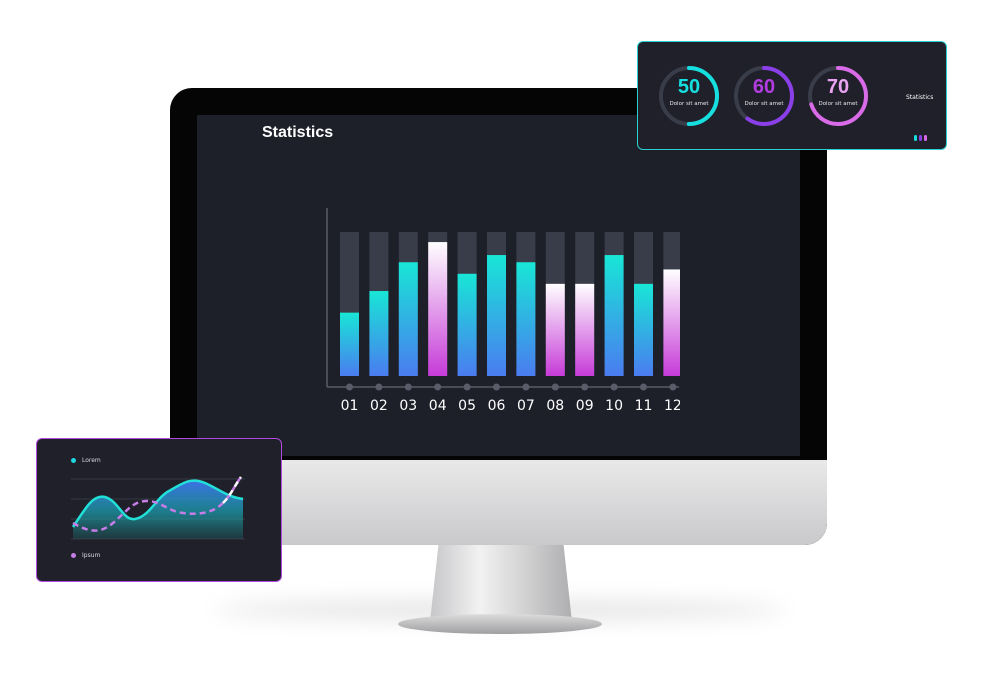 The height and width of the screenshot is (700, 1000). I want to click on legend-lorem: Lorem, so click(86, 460).